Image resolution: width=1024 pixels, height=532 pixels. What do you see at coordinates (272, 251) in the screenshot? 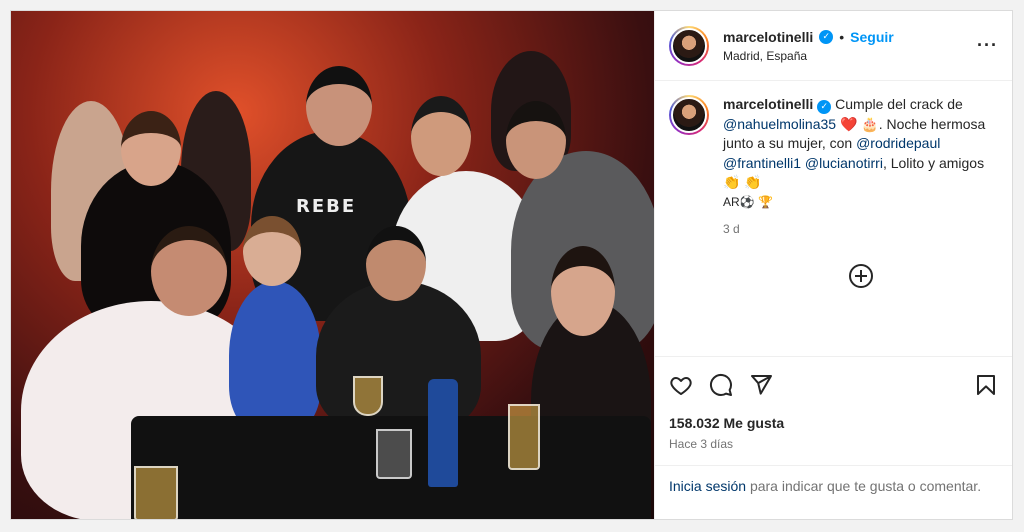
I see `person-kid-head` at bounding box center [272, 251].